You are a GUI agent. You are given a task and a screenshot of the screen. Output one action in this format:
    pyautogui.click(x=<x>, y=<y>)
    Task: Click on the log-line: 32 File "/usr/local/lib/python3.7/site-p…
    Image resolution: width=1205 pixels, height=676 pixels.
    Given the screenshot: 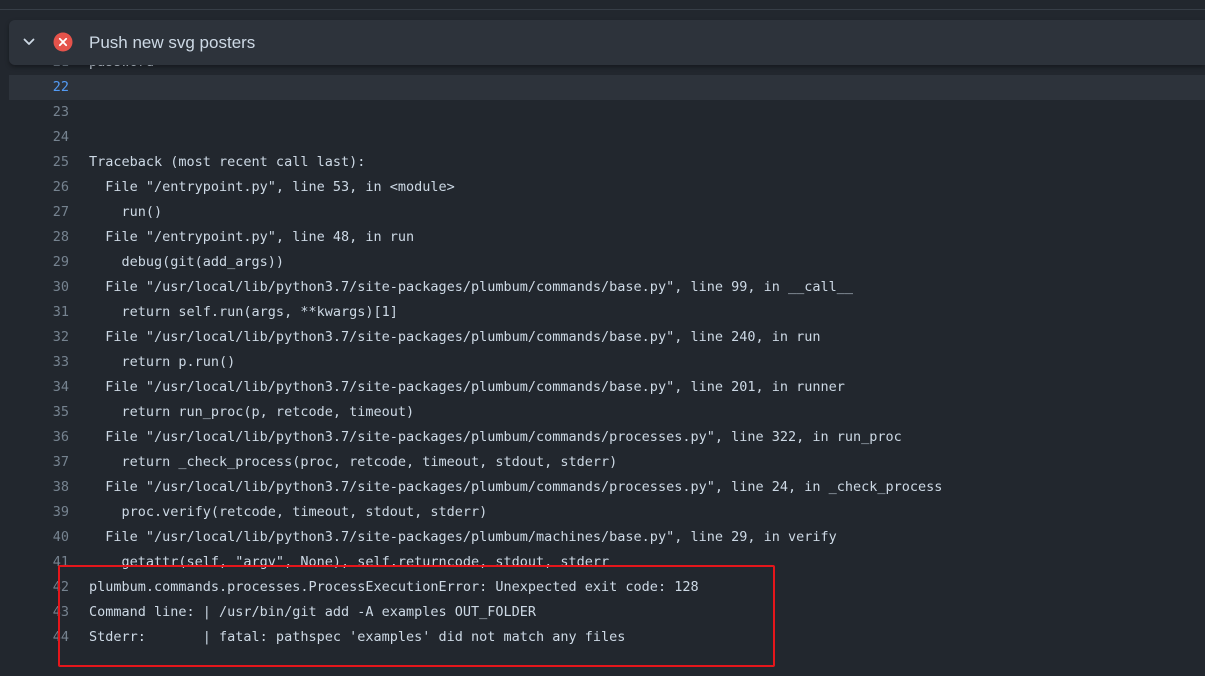 What is the action you would take?
    pyautogui.click(x=607, y=337)
    